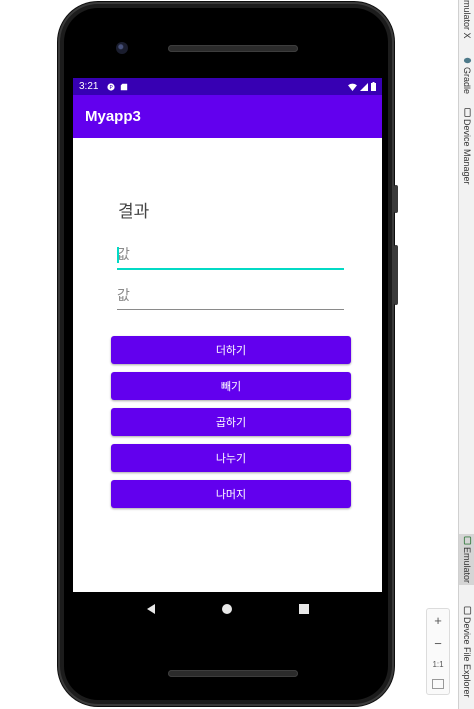  What do you see at coordinates (373, 86) in the screenshot?
I see `battery-icon` at bounding box center [373, 86].